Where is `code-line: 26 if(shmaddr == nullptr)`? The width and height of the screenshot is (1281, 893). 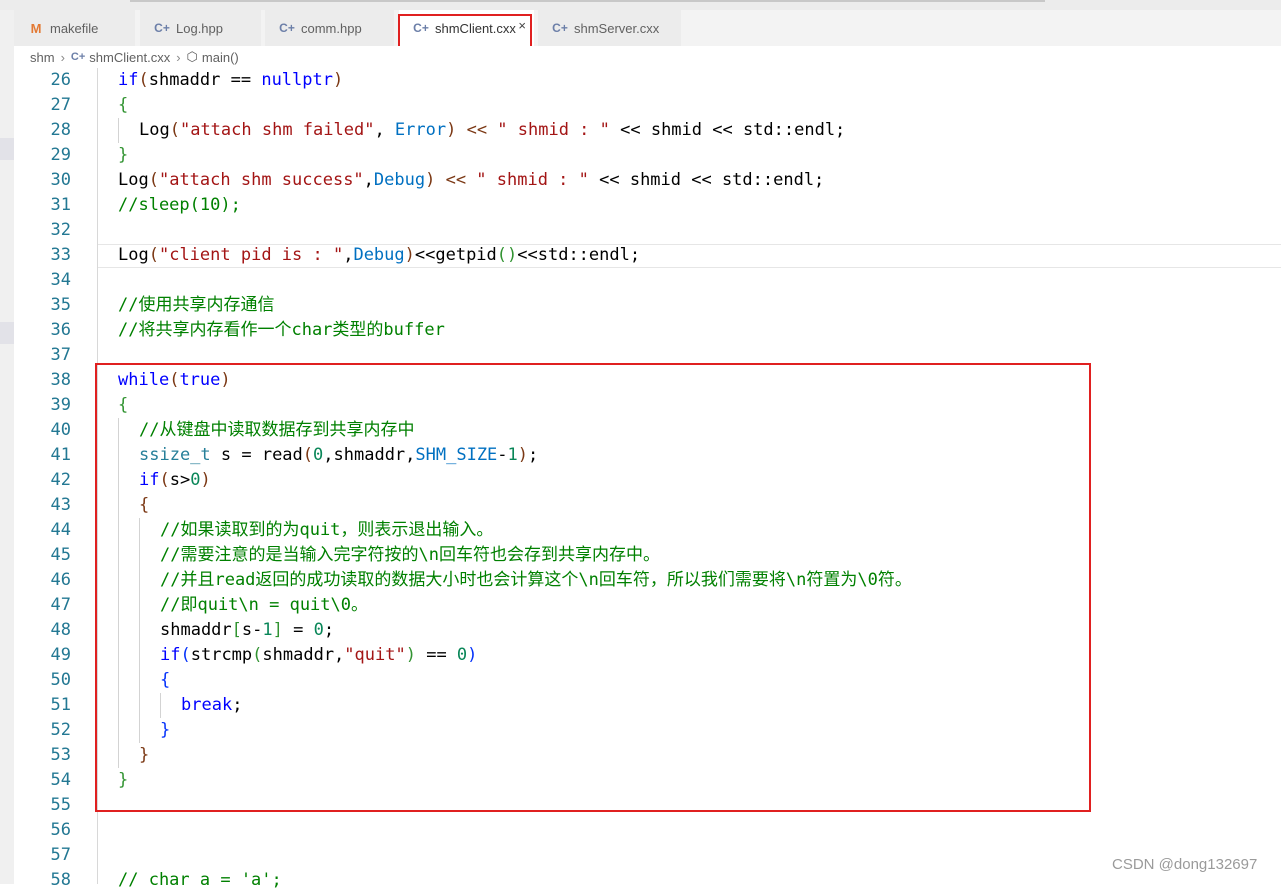
code-line: 26 if(shmaddr == nullptr) is located at coordinates (647, 80).